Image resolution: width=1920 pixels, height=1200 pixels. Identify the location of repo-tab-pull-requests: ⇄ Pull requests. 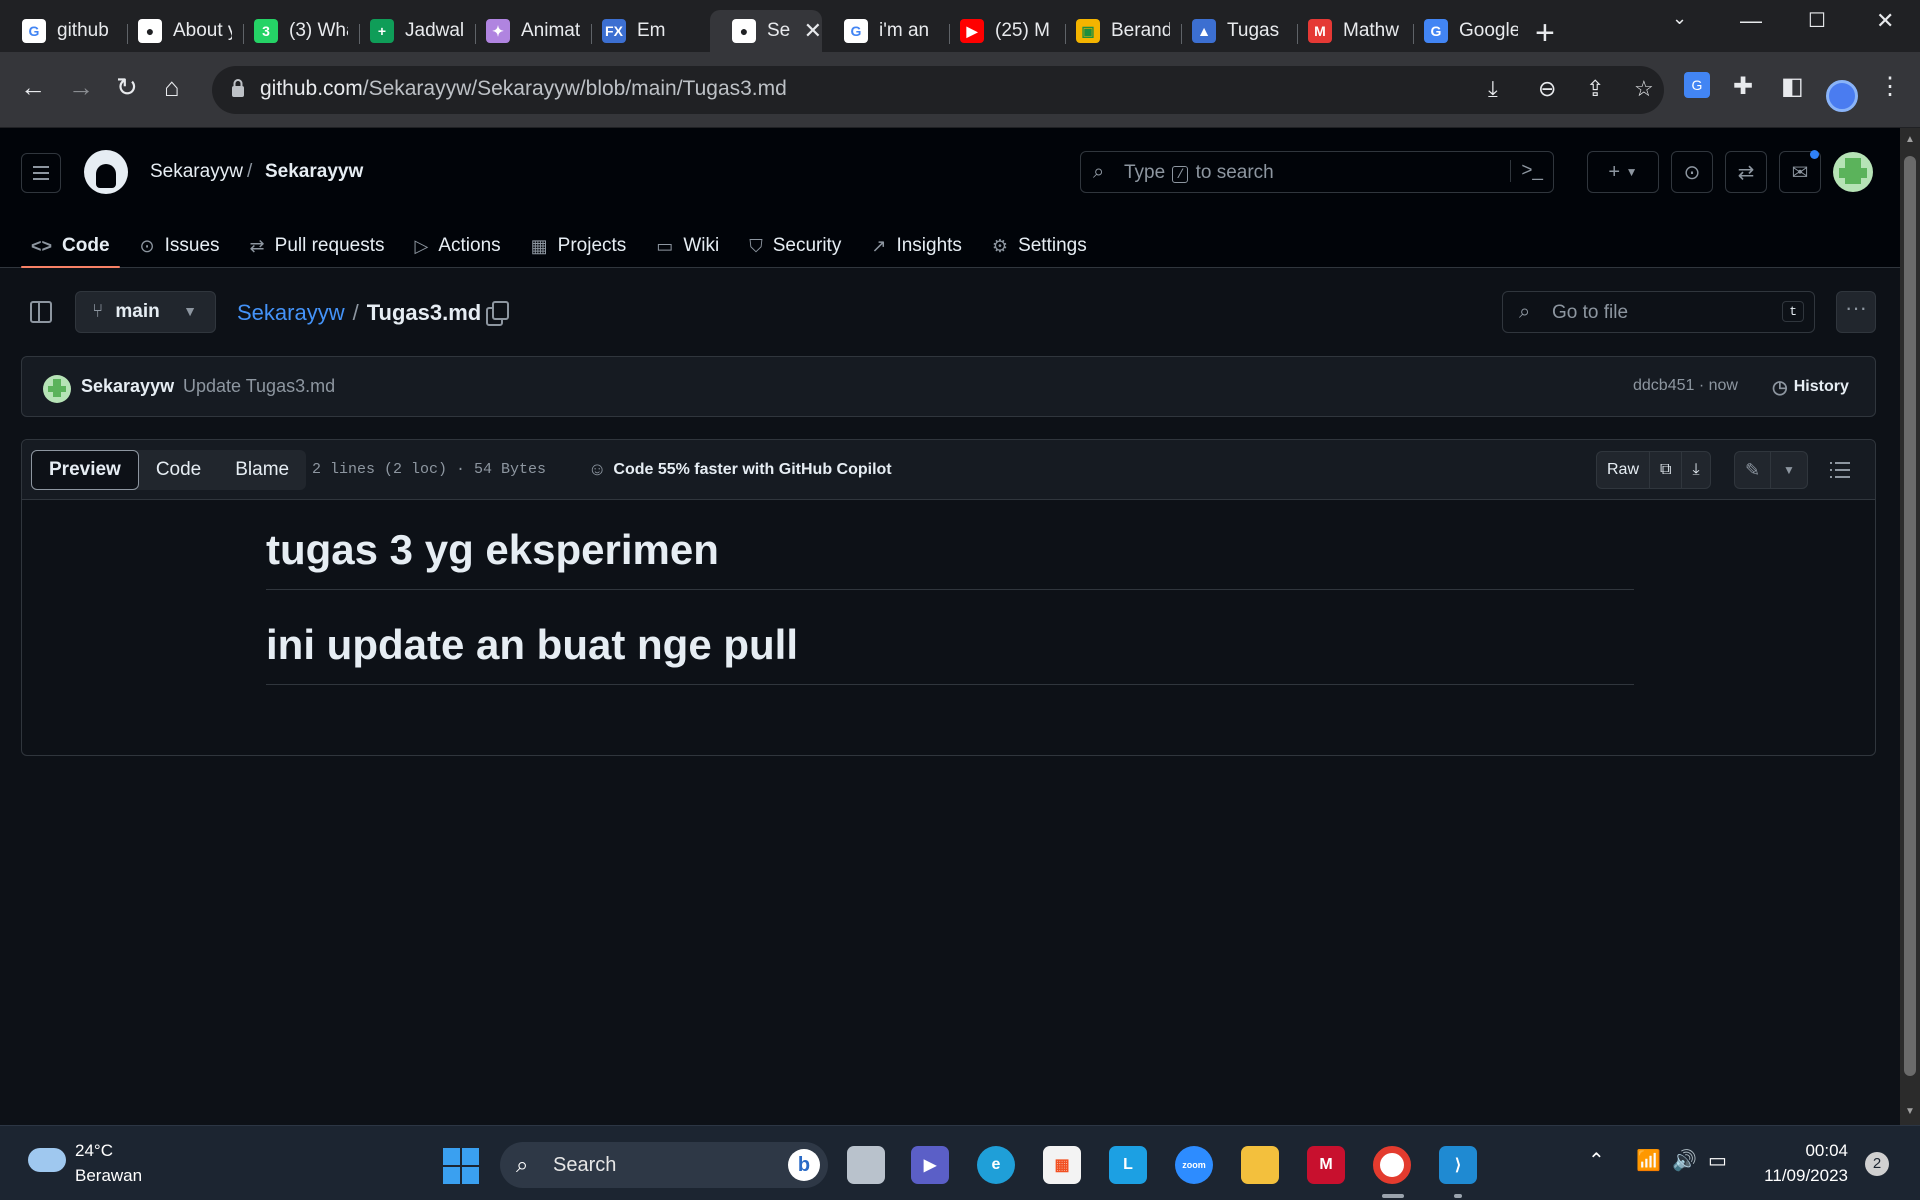
(317, 246).